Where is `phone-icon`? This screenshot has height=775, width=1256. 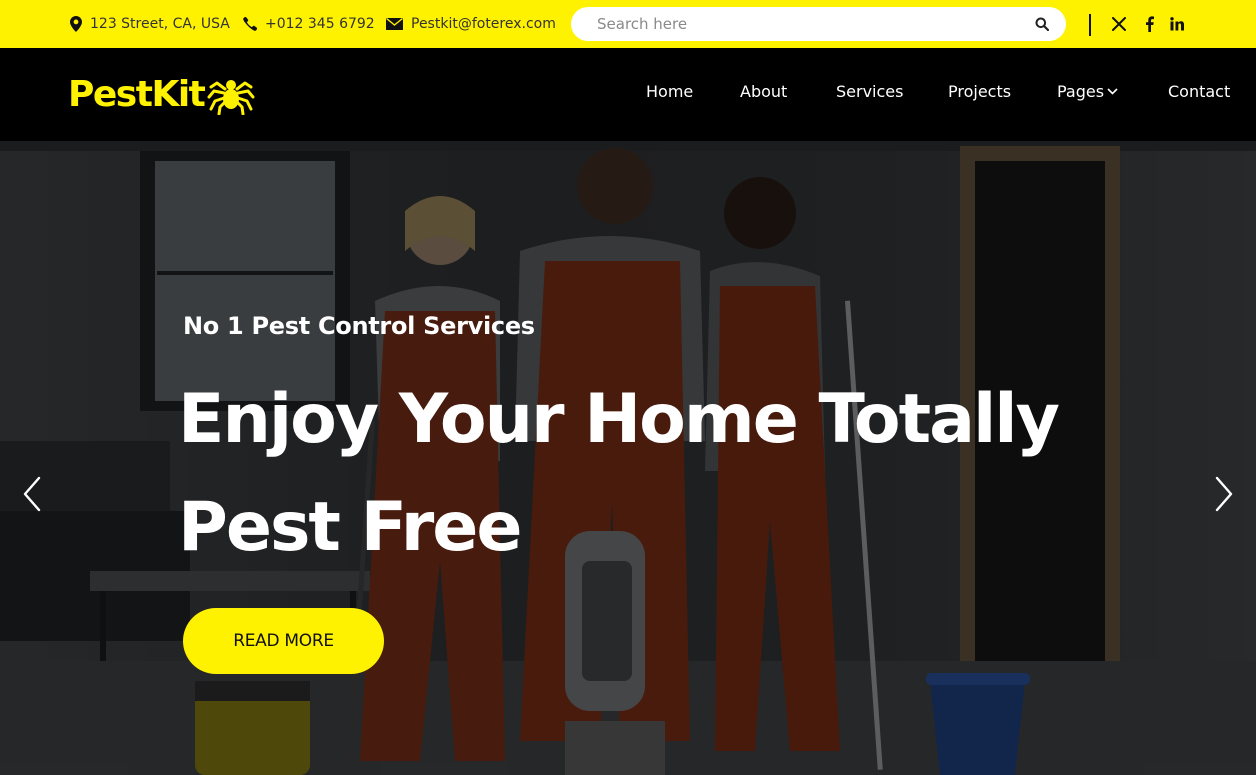
phone-icon is located at coordinates (250, 24).